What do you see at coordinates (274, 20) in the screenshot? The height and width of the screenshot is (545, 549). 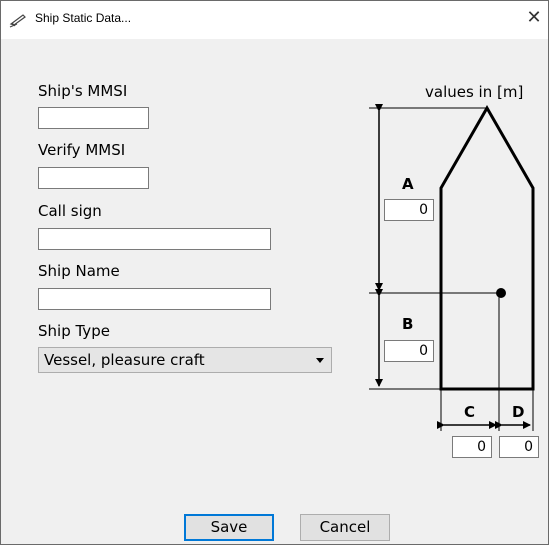 I see `title-bar: Ship Static Data... ✕` at bounding box center [274, 20].